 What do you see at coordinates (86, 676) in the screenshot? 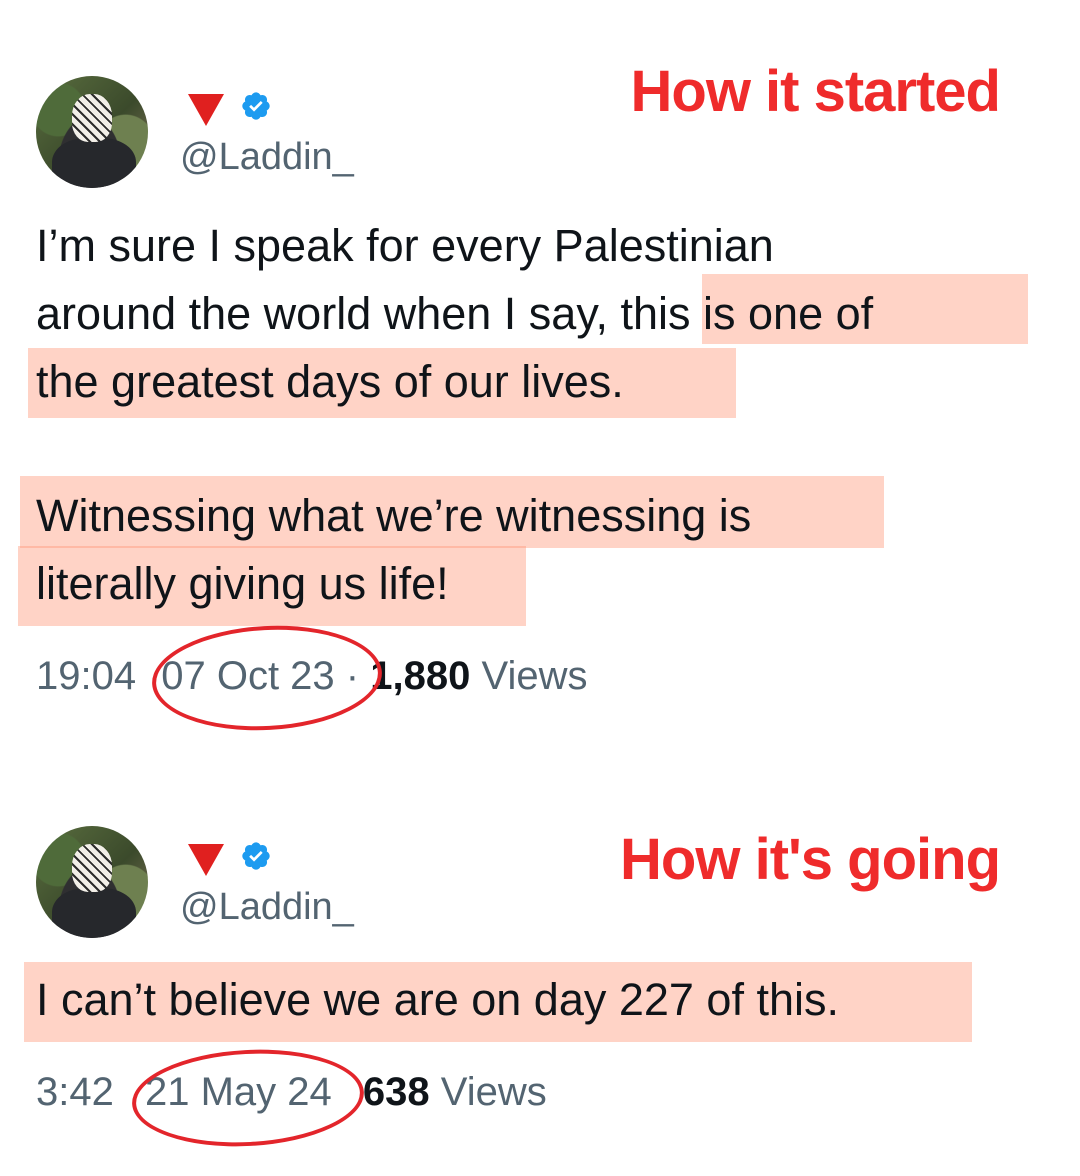
I see `tweet-time: 19:04` at bounding box center [86, 676].